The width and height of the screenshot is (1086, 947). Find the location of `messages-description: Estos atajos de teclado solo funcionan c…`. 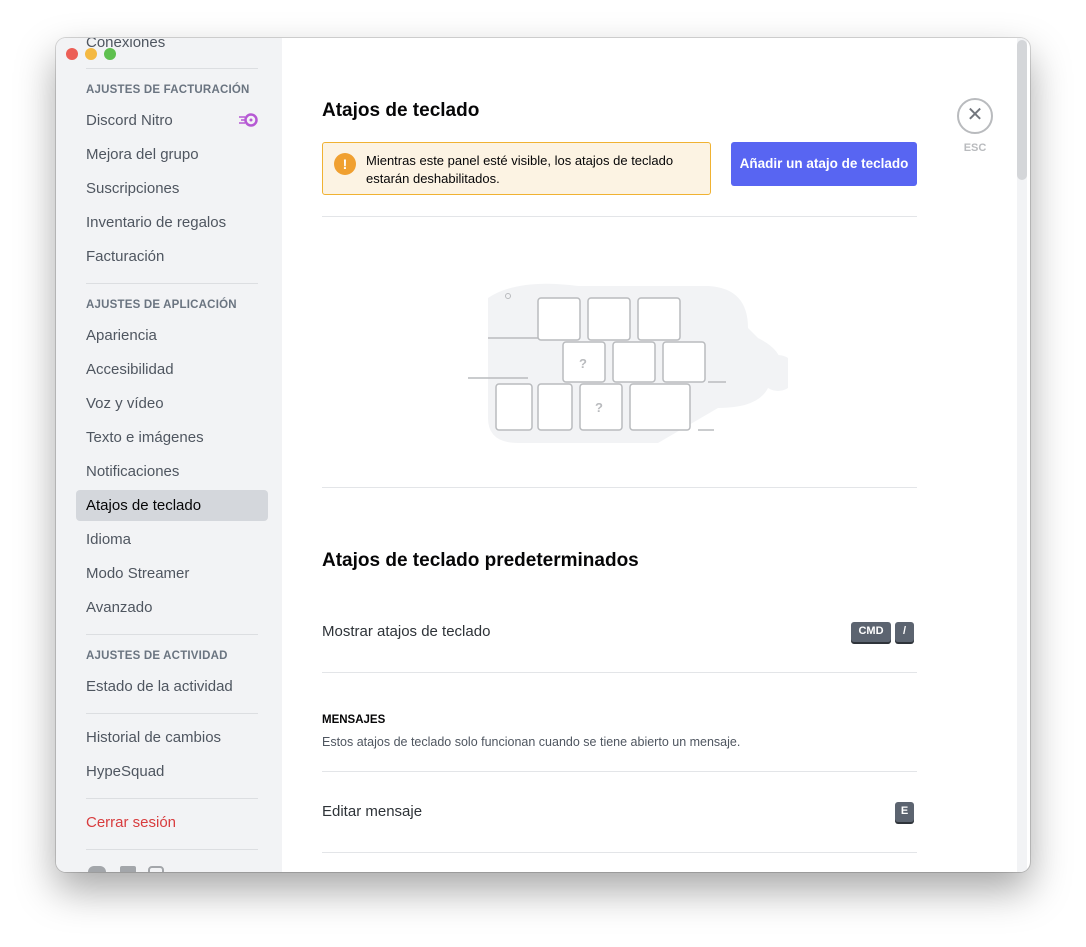

messages-description: Estos atajos de teclado solo funcionan c… is located at coordinates (531, 742).